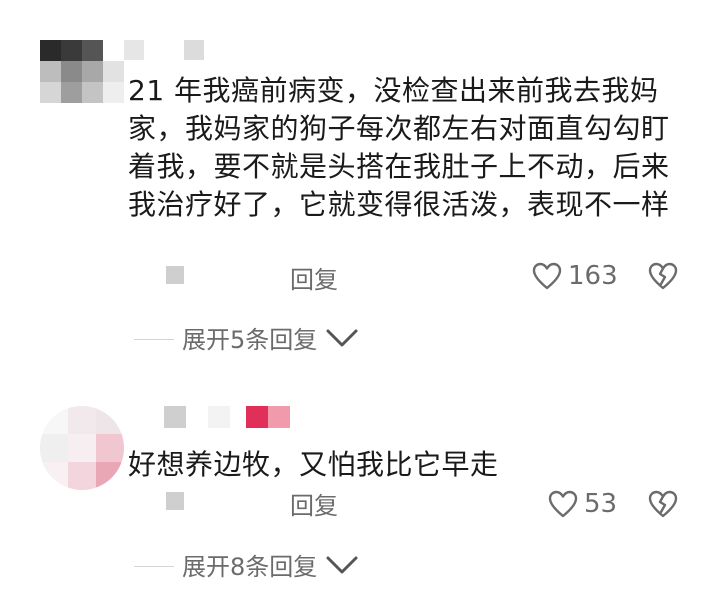 This screenshot has height=614, width=720. I want to click on like-count: 53, so click(601, 504).